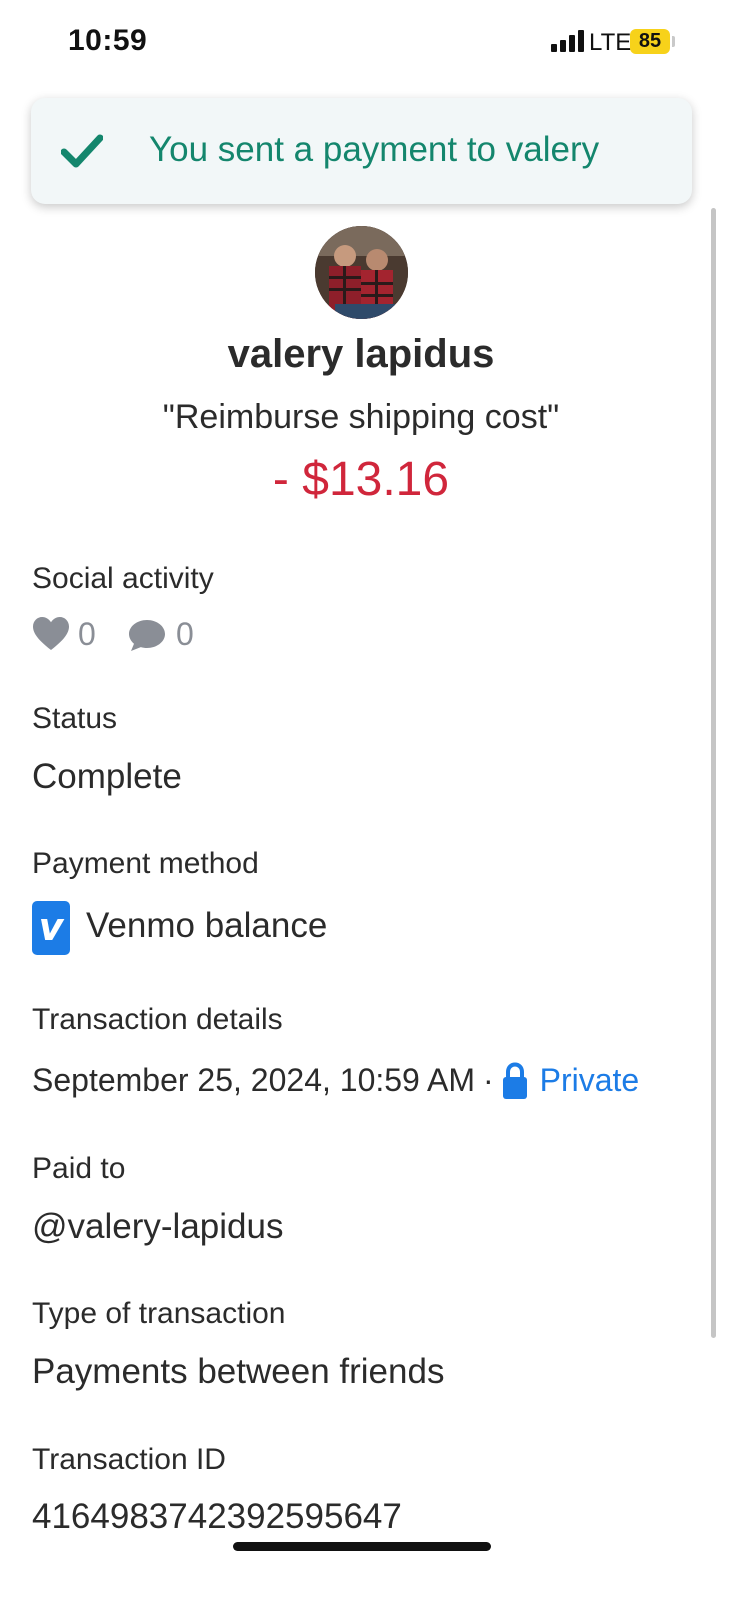 The image size is (738, 1600). What do you see at coordinates (673, 41) in the screenshot?
I see `battery-tip` at bounding box center [673, 41].